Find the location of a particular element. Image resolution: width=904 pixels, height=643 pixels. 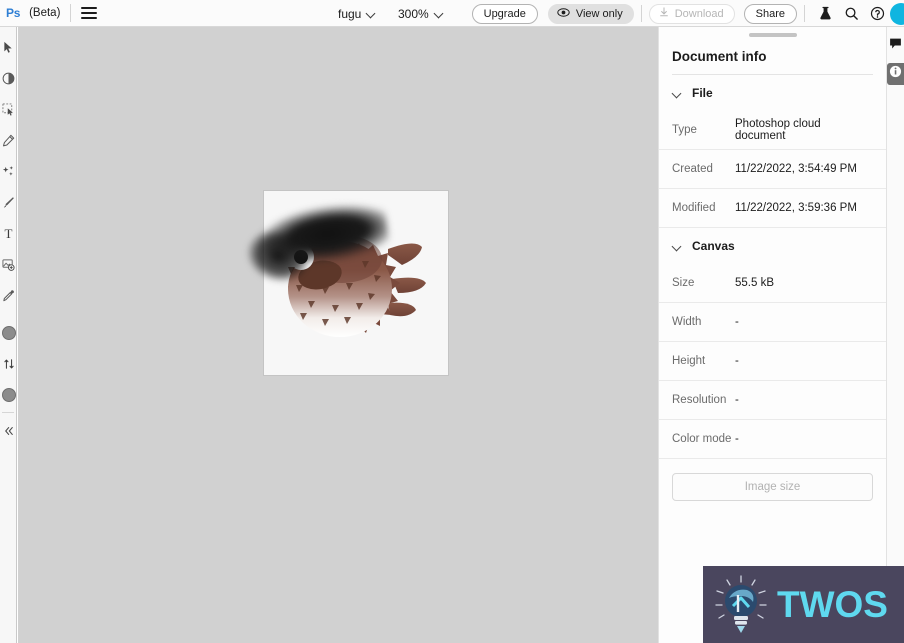

row-key: Width is located at coordinates (687, 322).